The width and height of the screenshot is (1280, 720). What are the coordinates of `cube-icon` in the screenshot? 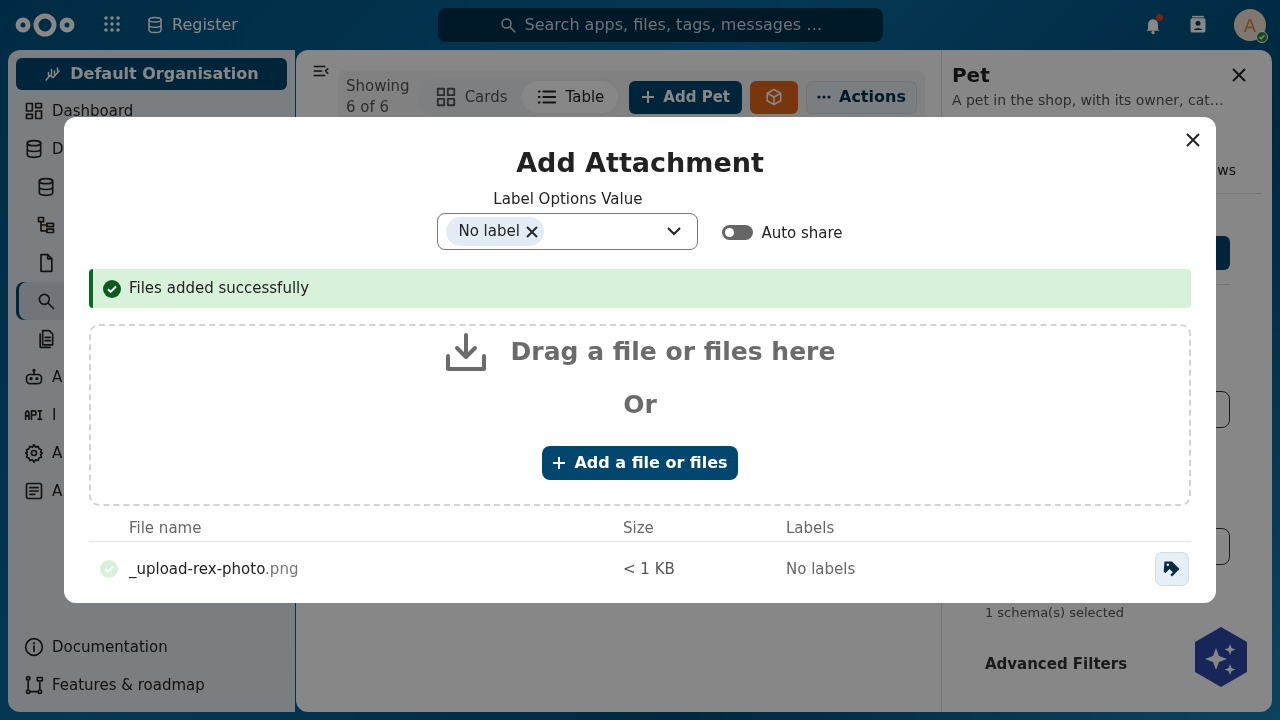 It's located at (774, 97).